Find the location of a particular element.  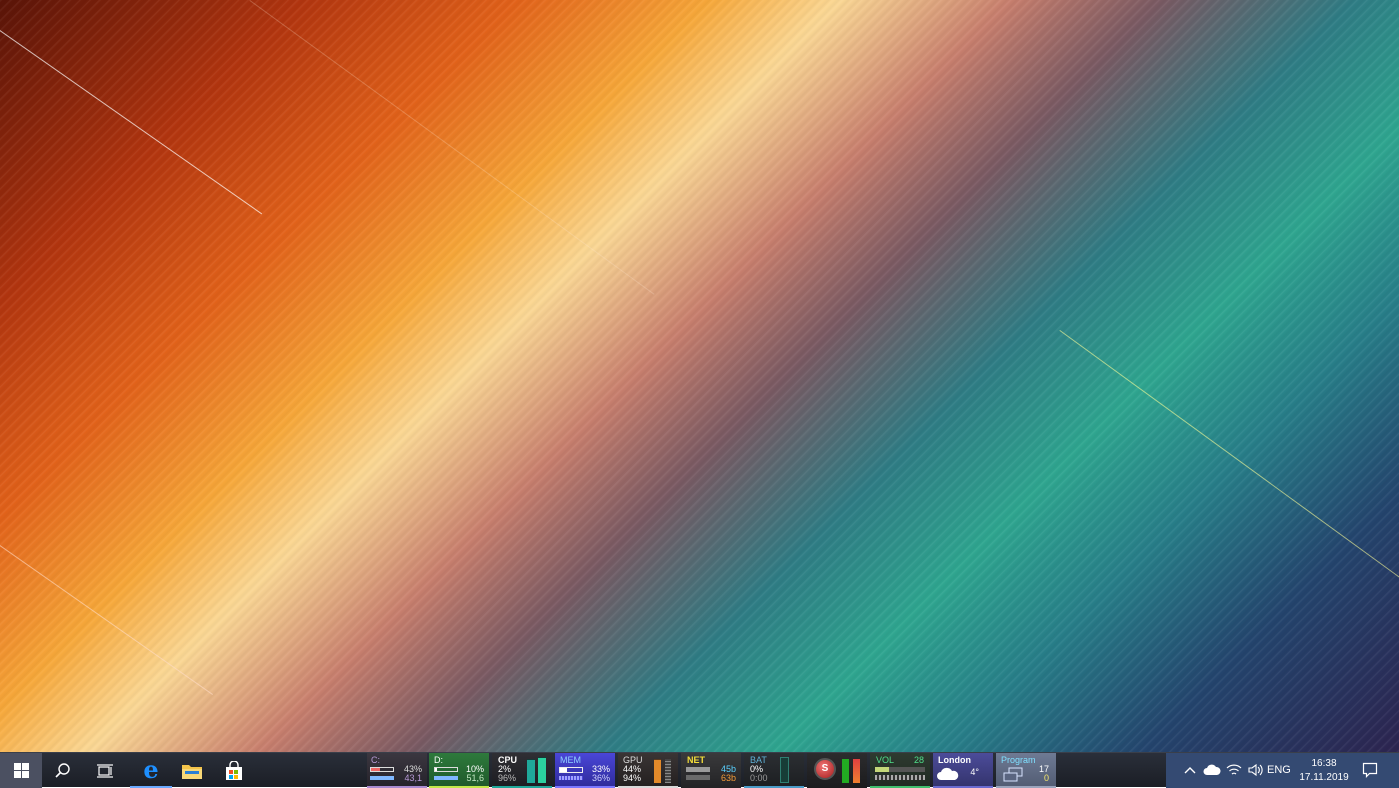

clock-time: 16:38 is located at coordinates (1324, 763).